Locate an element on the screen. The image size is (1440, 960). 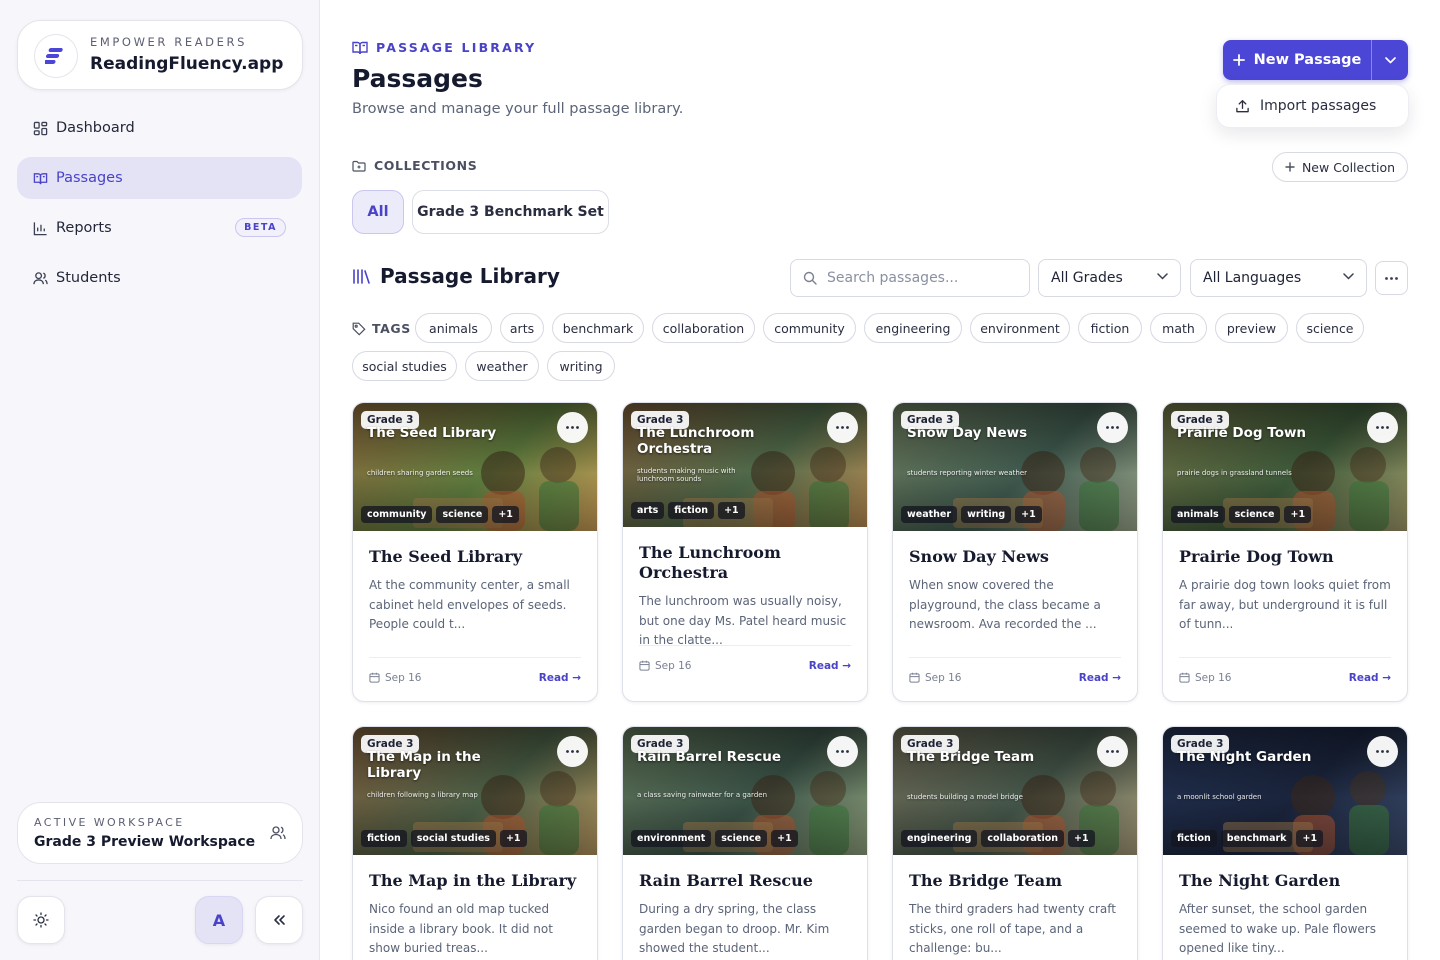
tag-science: science is located at coordinates (1330, 328).